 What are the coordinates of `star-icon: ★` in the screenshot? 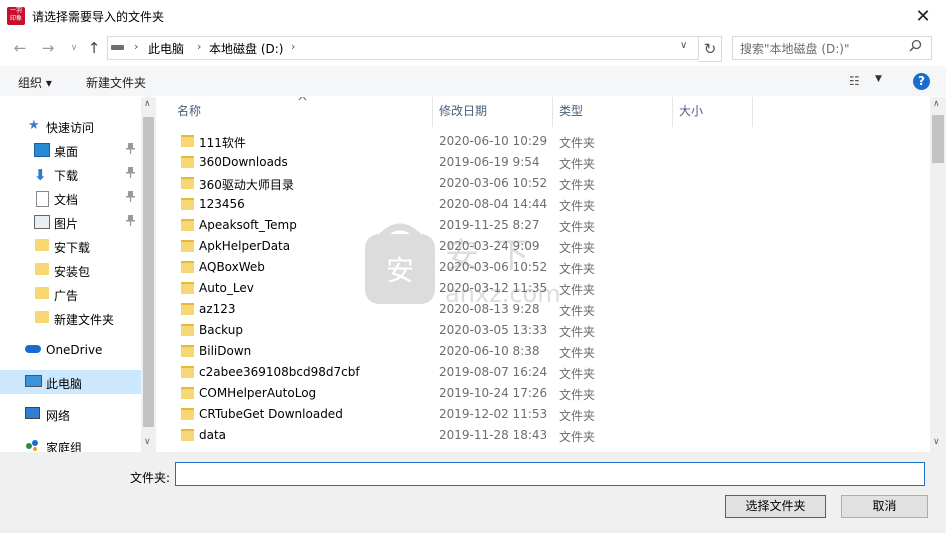 It's located at (34, 125).